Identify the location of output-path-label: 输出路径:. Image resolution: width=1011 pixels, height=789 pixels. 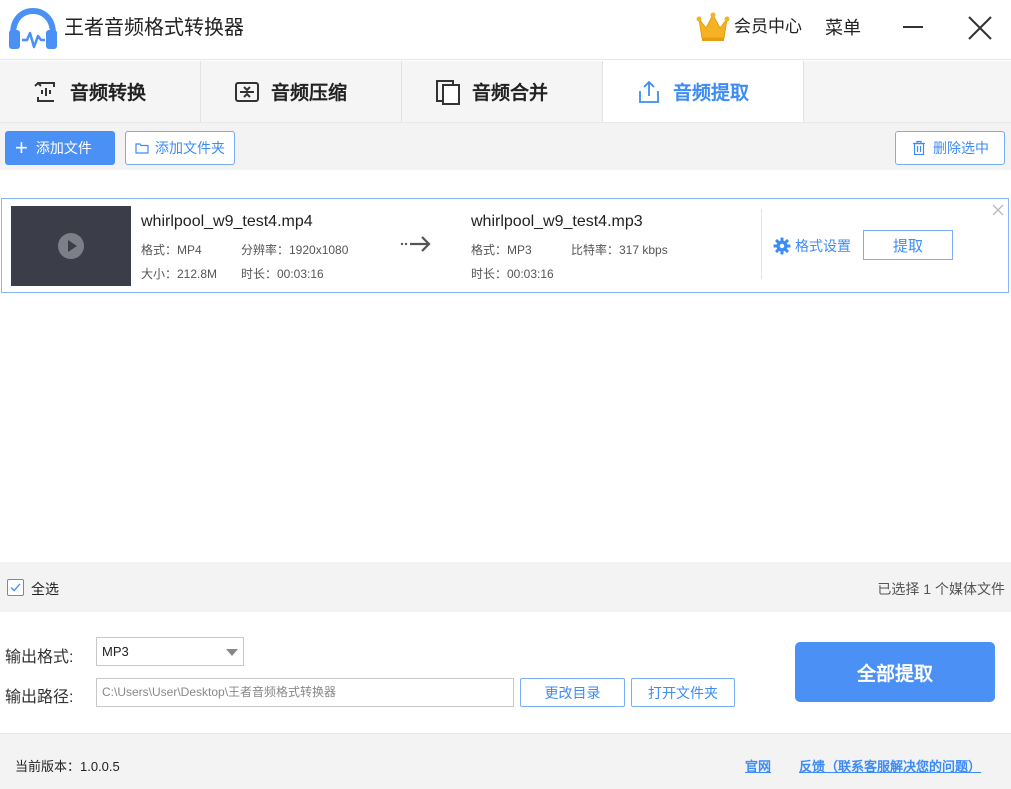
(39, 697).